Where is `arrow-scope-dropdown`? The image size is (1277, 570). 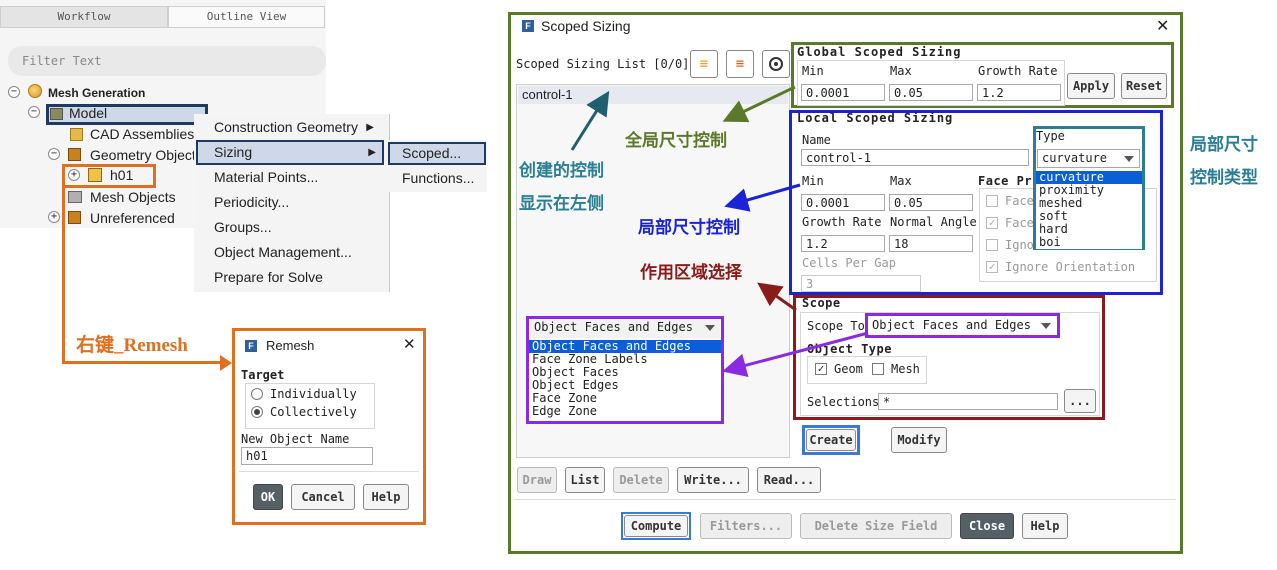 arrow-scope-dropdown is located at coordinates (795, 354).